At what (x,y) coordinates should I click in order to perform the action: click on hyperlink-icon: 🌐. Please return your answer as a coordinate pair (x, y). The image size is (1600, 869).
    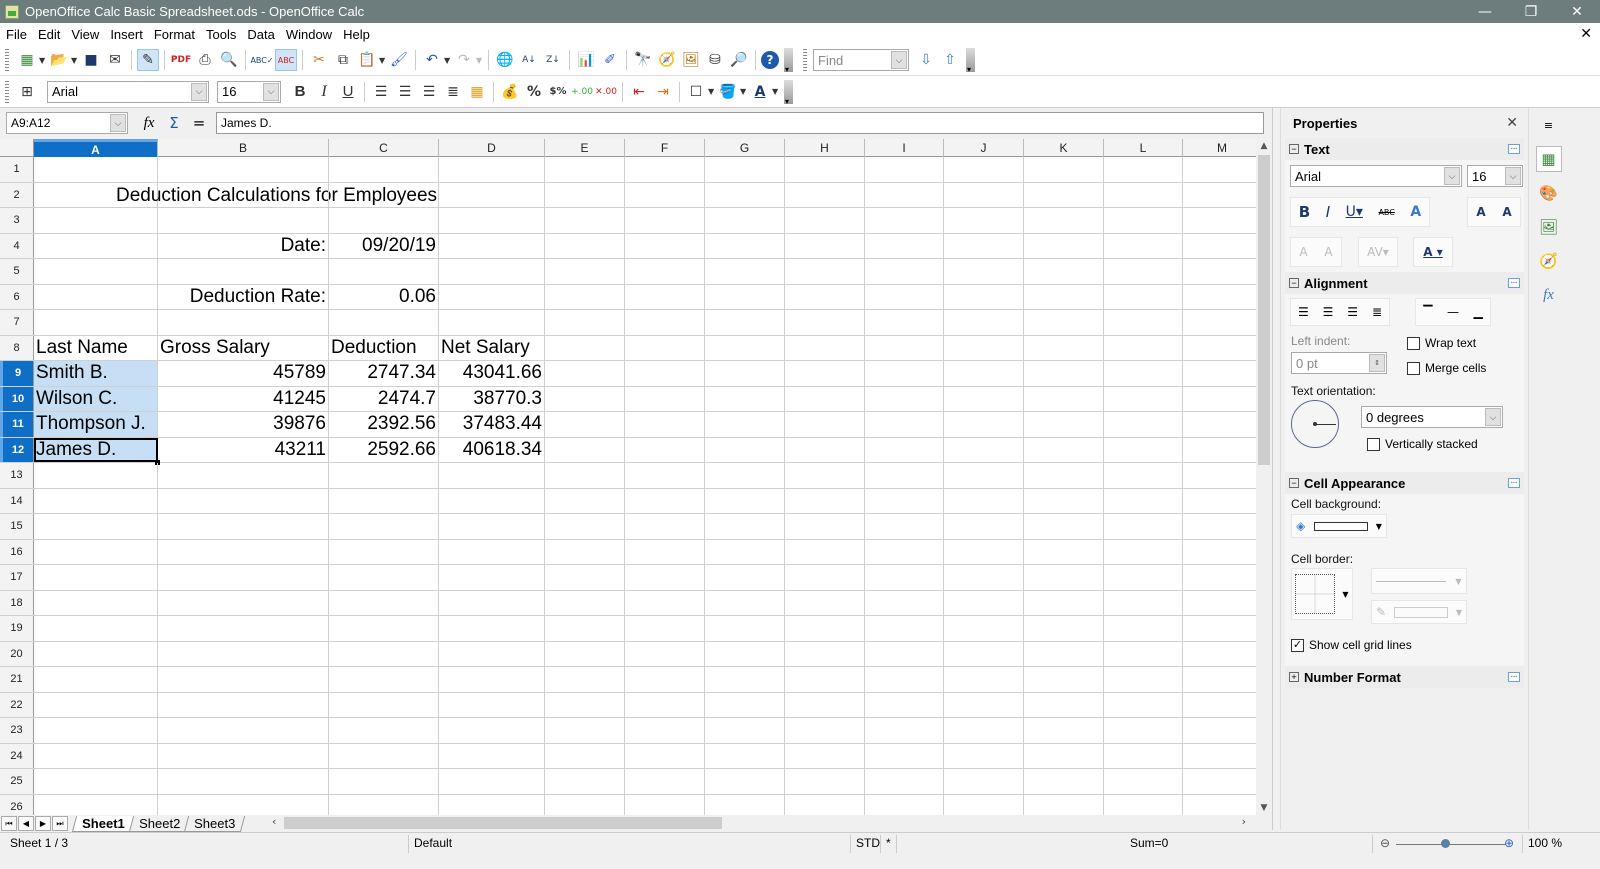
    Looking at the image, I should click on (505, 60).